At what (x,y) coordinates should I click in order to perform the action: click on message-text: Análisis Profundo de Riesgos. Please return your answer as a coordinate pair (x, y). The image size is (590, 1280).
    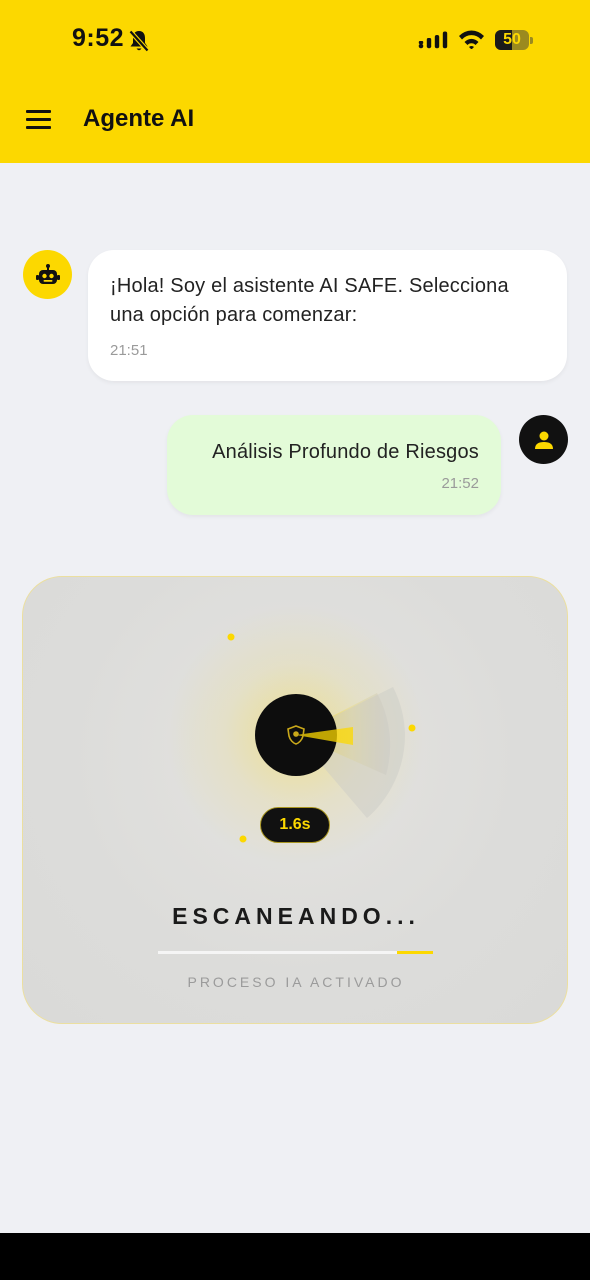
    Looking at the image, I should click on (345, 452).